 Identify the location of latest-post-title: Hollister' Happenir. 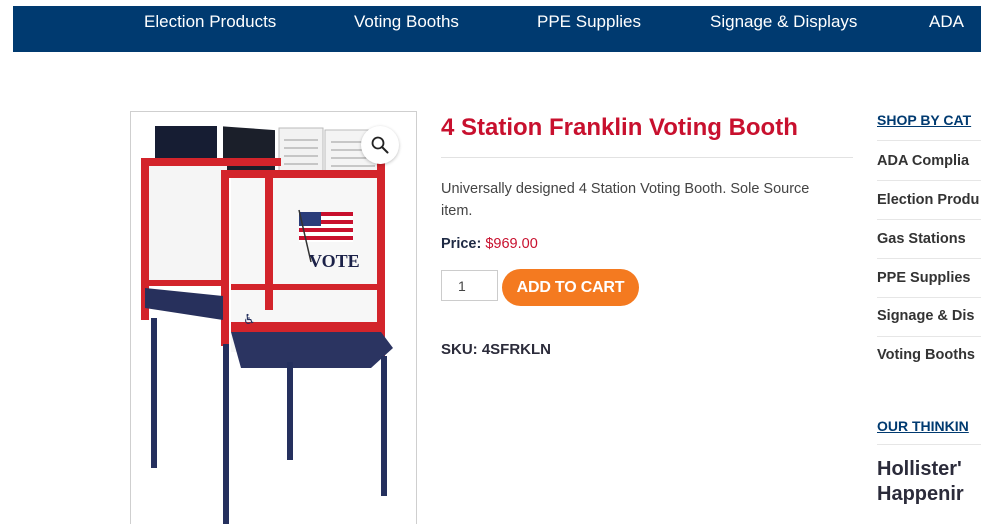
(920, 482).